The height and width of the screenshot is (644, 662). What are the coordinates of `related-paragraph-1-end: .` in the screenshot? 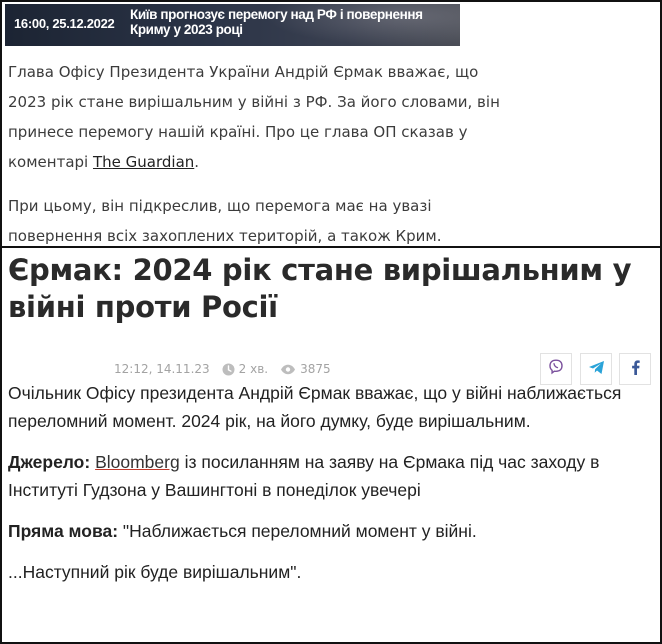 It's located at (197, 162).